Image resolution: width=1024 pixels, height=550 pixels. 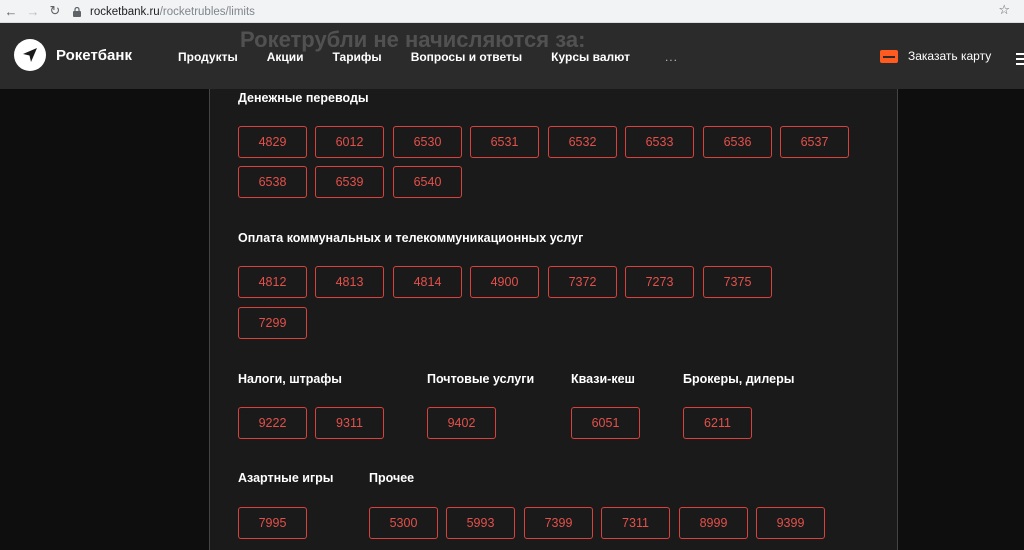 What do you see at coordinates (349, 182) in the screenshot?
I see `mcc-code: 6539` at bounding box center [349, 182].